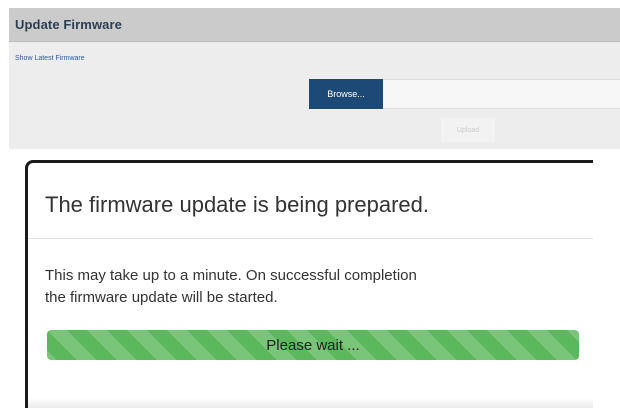  Describe the element at coordinates (237, 204) in the screenshot. I see `dialog-title: The firmware update is being prepared.` at that location.